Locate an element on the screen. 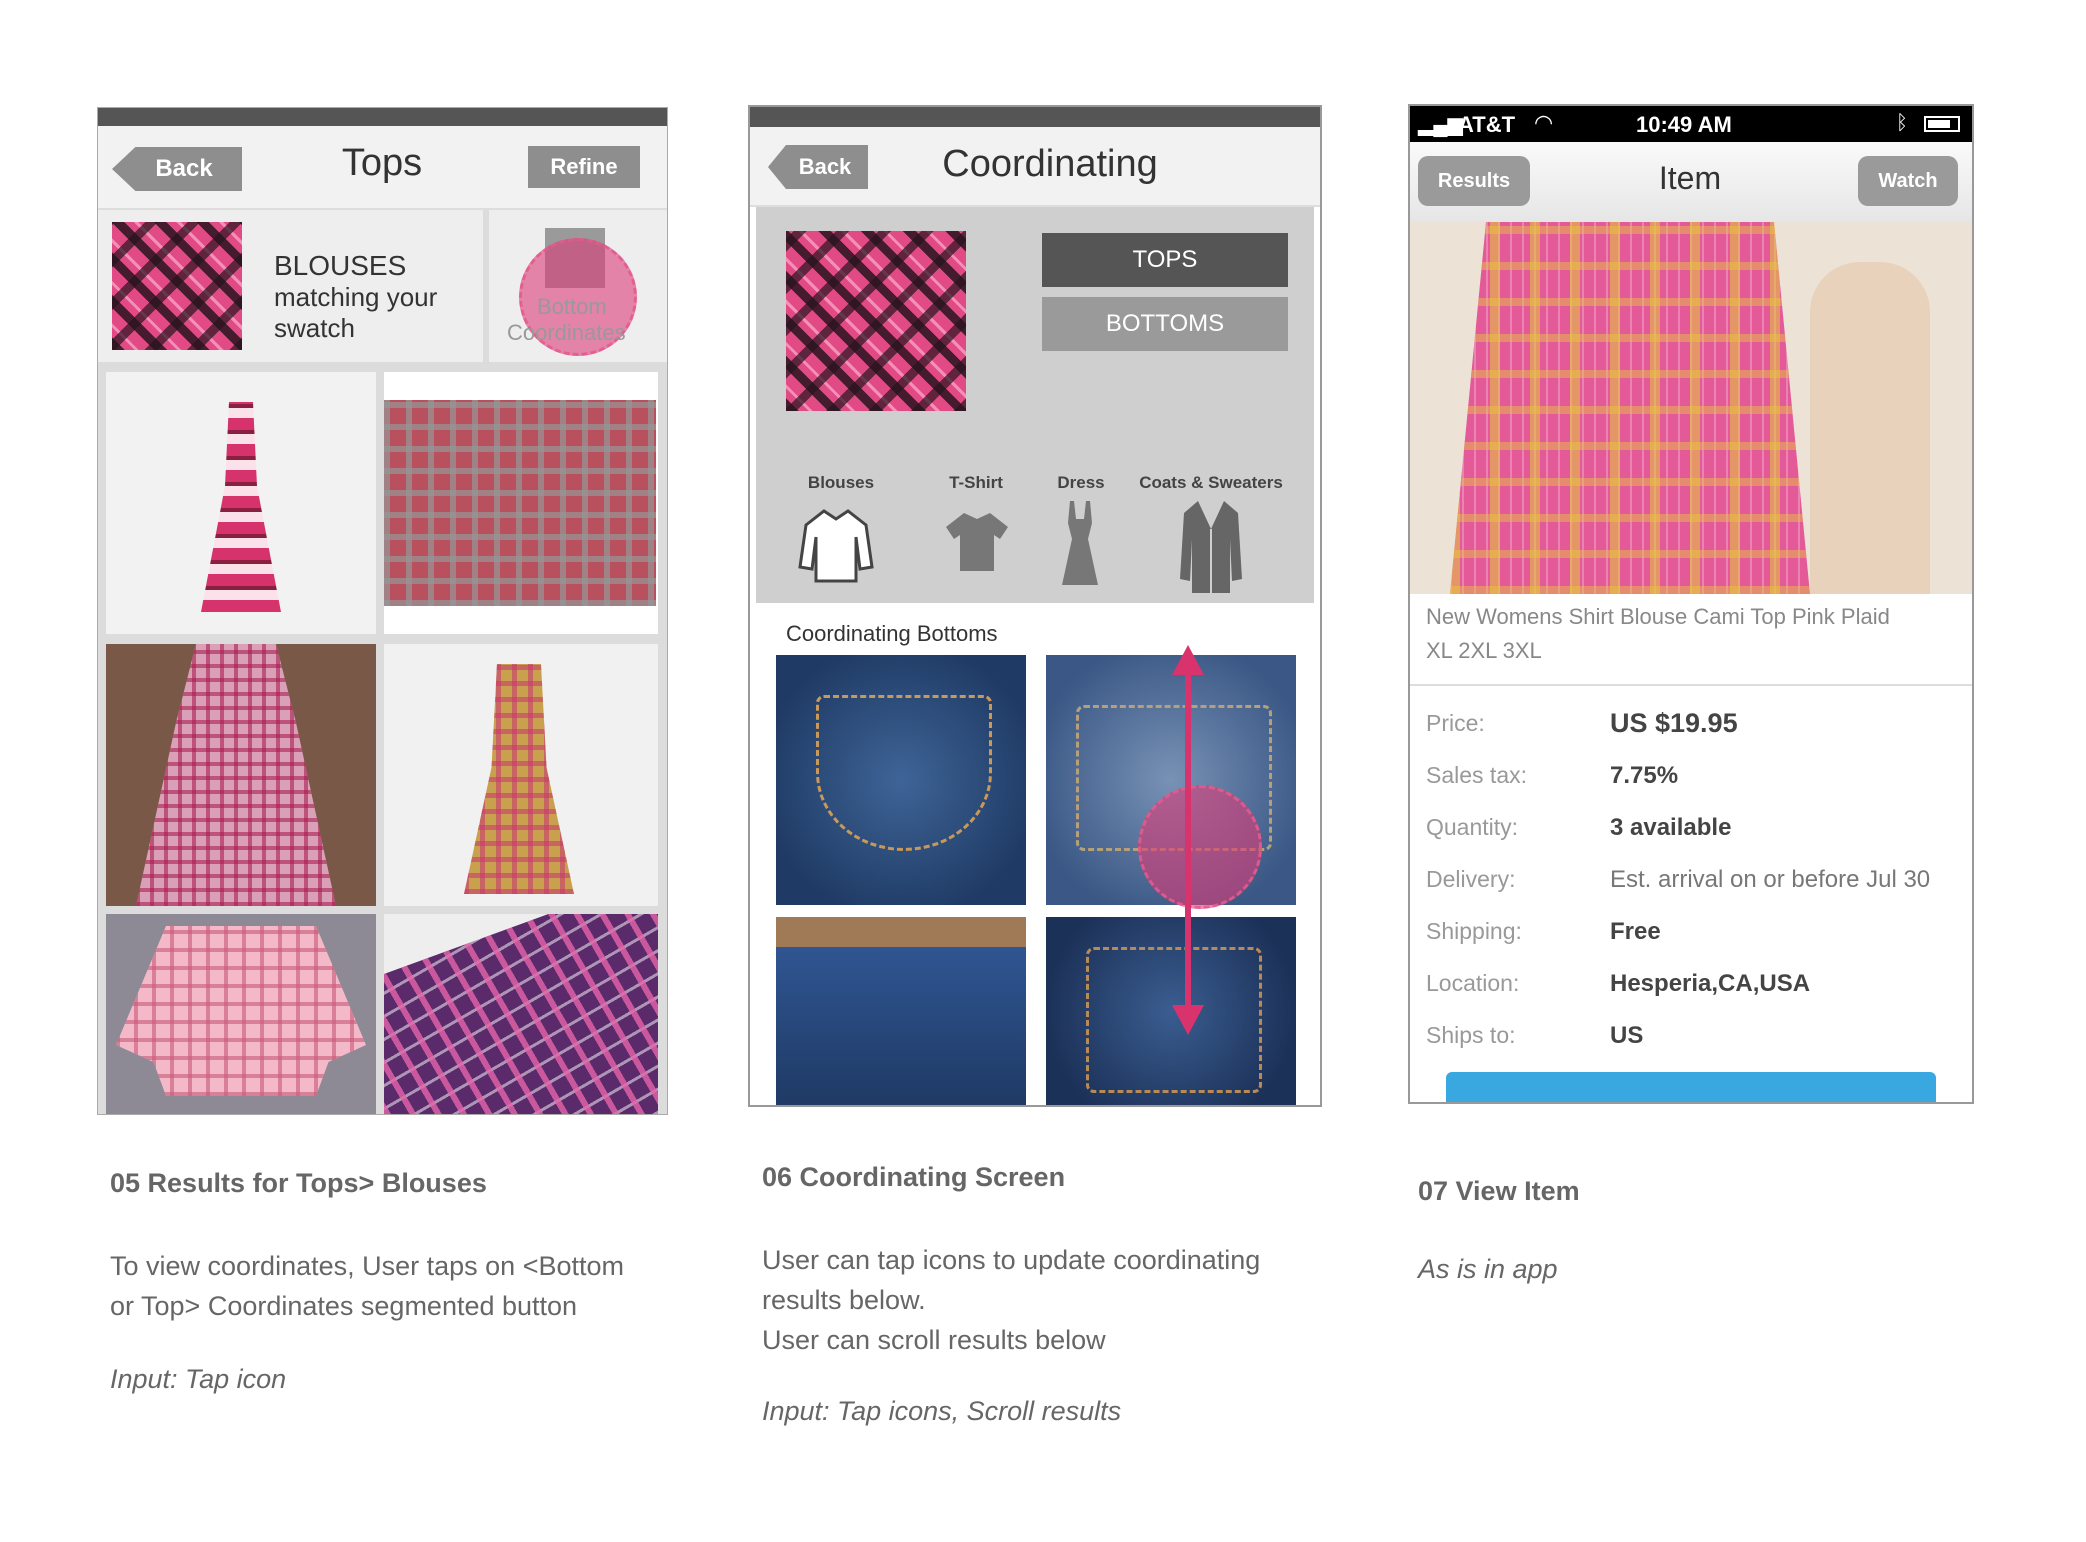  swatch-header: BLOUSES matching your swatch is located at coordinates (290, 286).